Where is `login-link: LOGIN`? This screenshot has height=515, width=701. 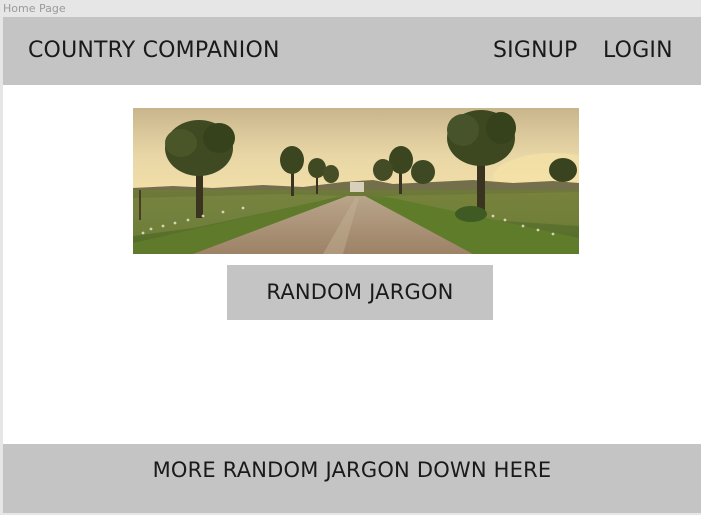
login-link: LOGIN is located at coordinates (638, 51).